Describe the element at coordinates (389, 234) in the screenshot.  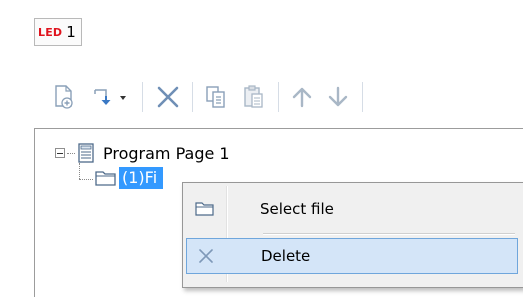
I see `menu-separator` at that location.